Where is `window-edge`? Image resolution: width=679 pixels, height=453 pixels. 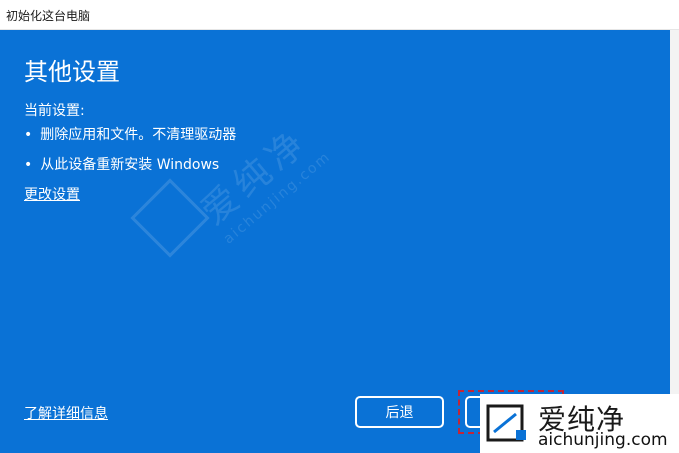 window-edge is located at coordinates (674, 241).